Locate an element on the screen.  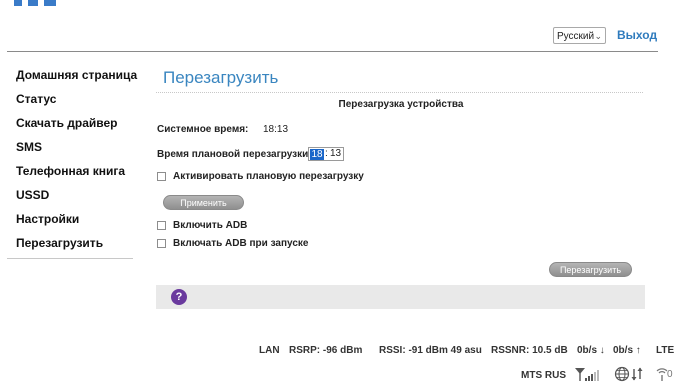
status-rssnr: RSSNR: 10.5 dB is located at coordinates (529, 350).